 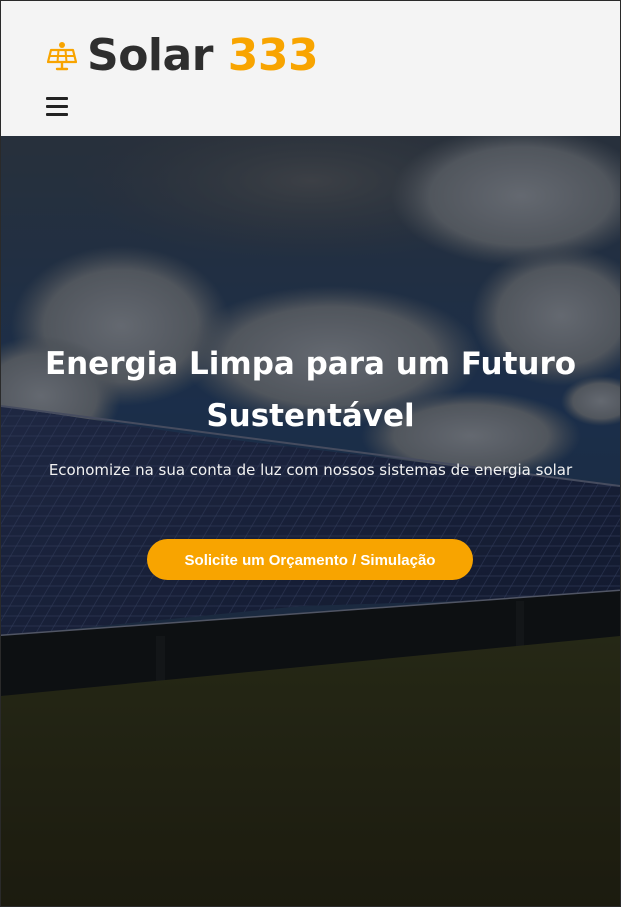 I want to click on brand-logo: Solar 333, so click(x=182, y=55).